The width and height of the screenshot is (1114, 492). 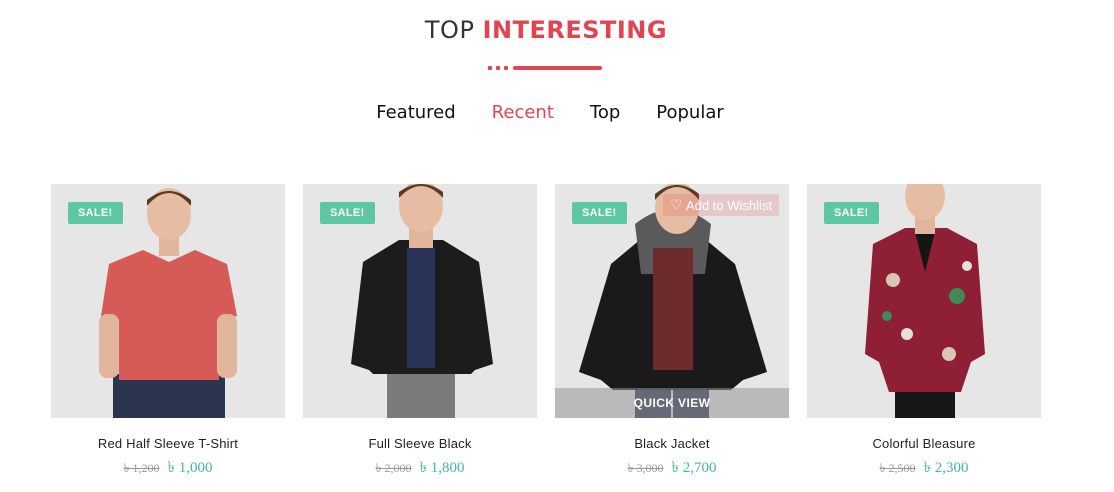 What do you see at coordinates (694, 468) in the screenshot?
I see `sale-price: ৳ 2,700` at bounding box center [694, 468].